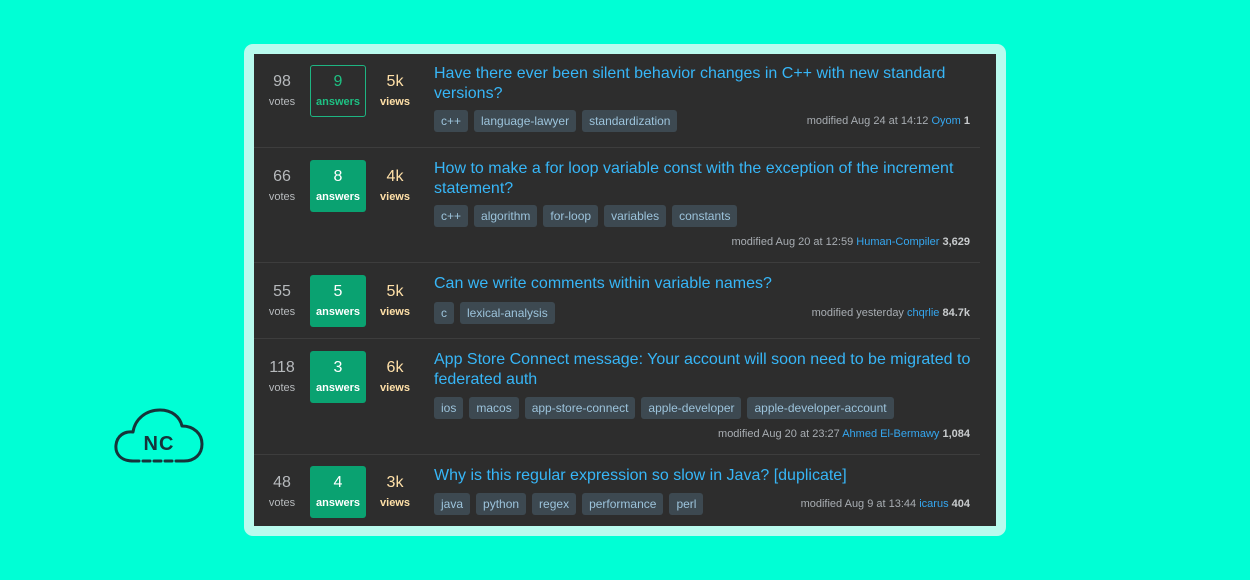 The height and width of the screenshot is (580, 1250). What do you see at coordinates (494, 408) in the screenshot?
I see `tag: macos` at bounding box center [494, 408].